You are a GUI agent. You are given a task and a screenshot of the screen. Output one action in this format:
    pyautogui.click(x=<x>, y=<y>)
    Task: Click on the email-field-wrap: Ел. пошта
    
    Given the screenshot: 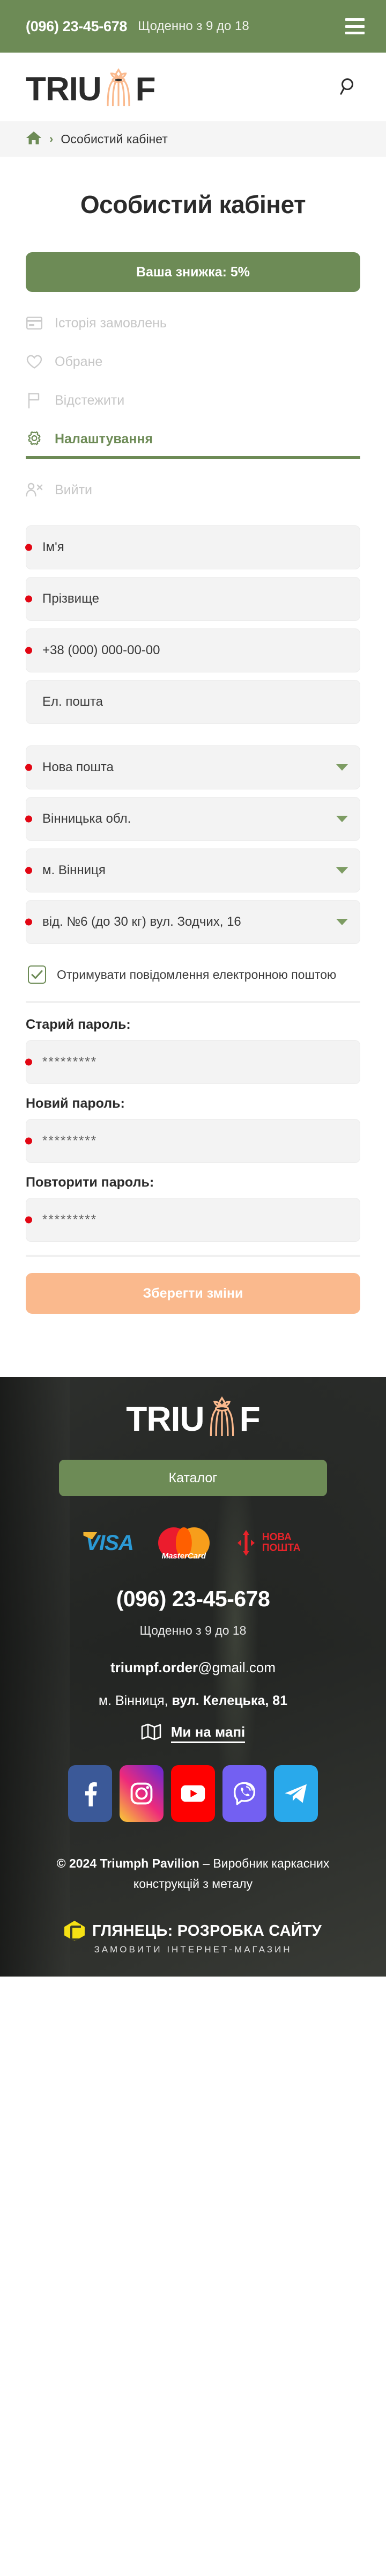 What is the action you would take?
    pyautogui.click(x=193, y=702)
    